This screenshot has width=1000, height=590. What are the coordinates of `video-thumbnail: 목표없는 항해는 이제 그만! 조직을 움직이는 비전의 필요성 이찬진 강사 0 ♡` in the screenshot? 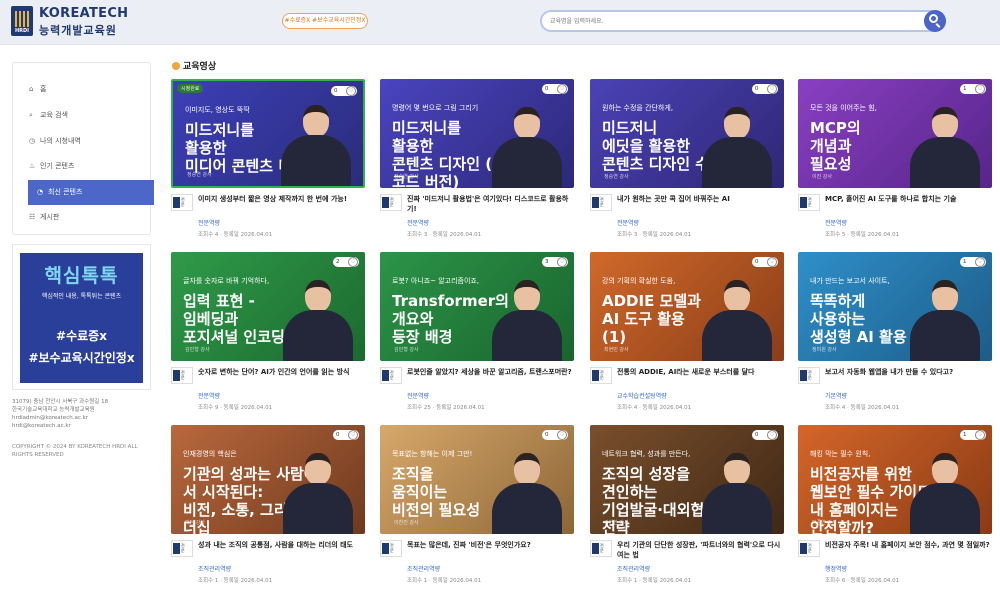 It's located at (477, 479).